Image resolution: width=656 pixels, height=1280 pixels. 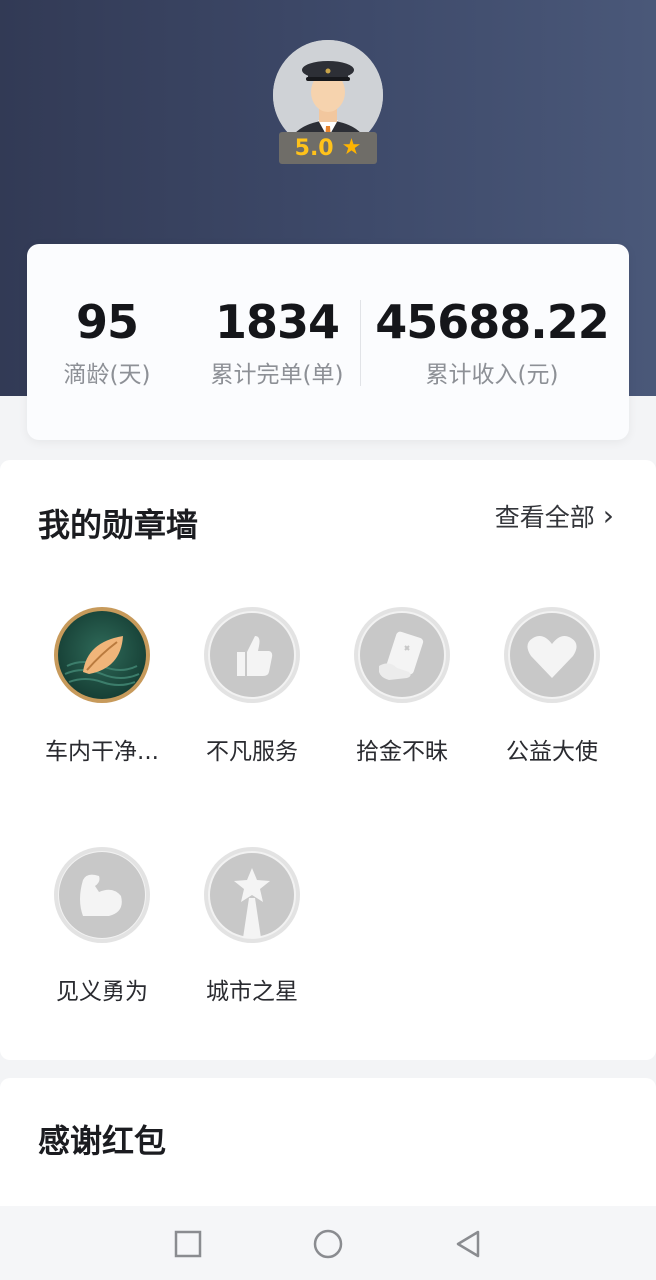 What do you see at coordinates (118, 525) in the screenshot?
I see `medal-wall-title: 我的勋章墙` at bounding box center [118, 525].